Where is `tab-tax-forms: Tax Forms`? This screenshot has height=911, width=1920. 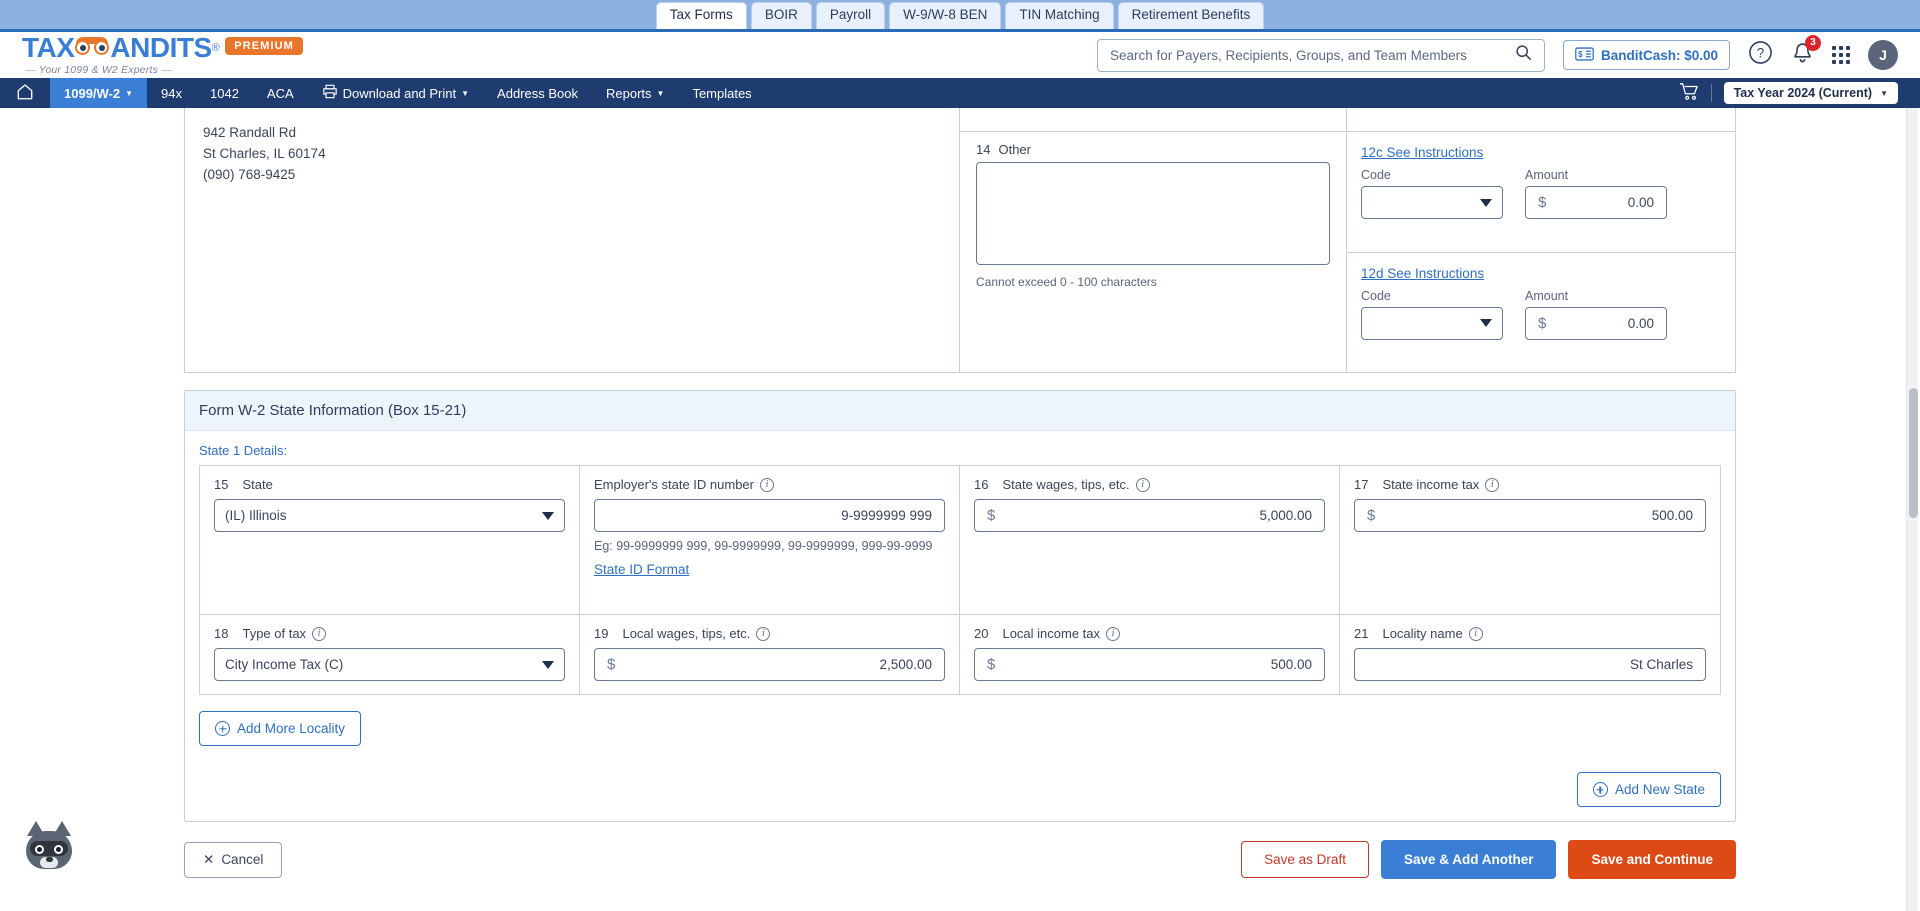 tab-tax-forms: Tax Forms is located at coordinates (701, 15).